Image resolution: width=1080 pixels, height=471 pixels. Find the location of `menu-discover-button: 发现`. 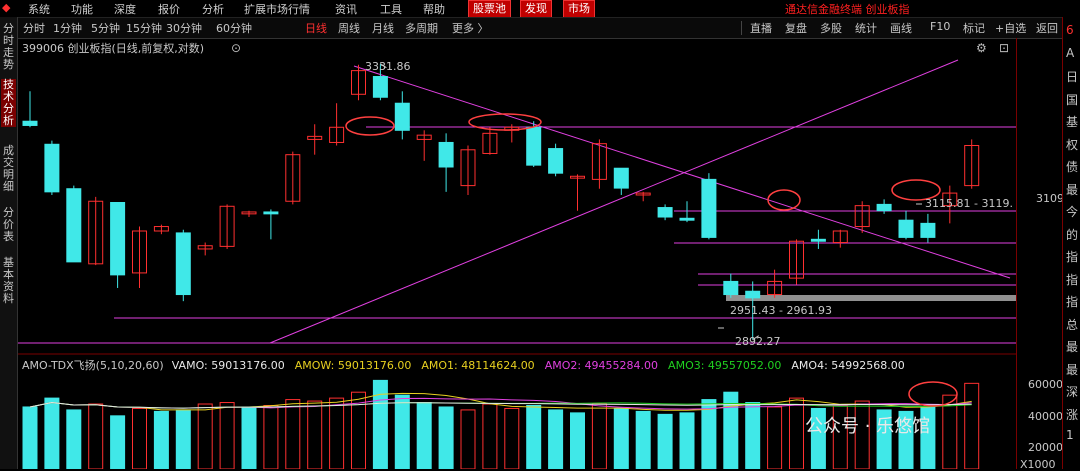

menu-discover-button: 发现 is located at coordinates (536, 9).